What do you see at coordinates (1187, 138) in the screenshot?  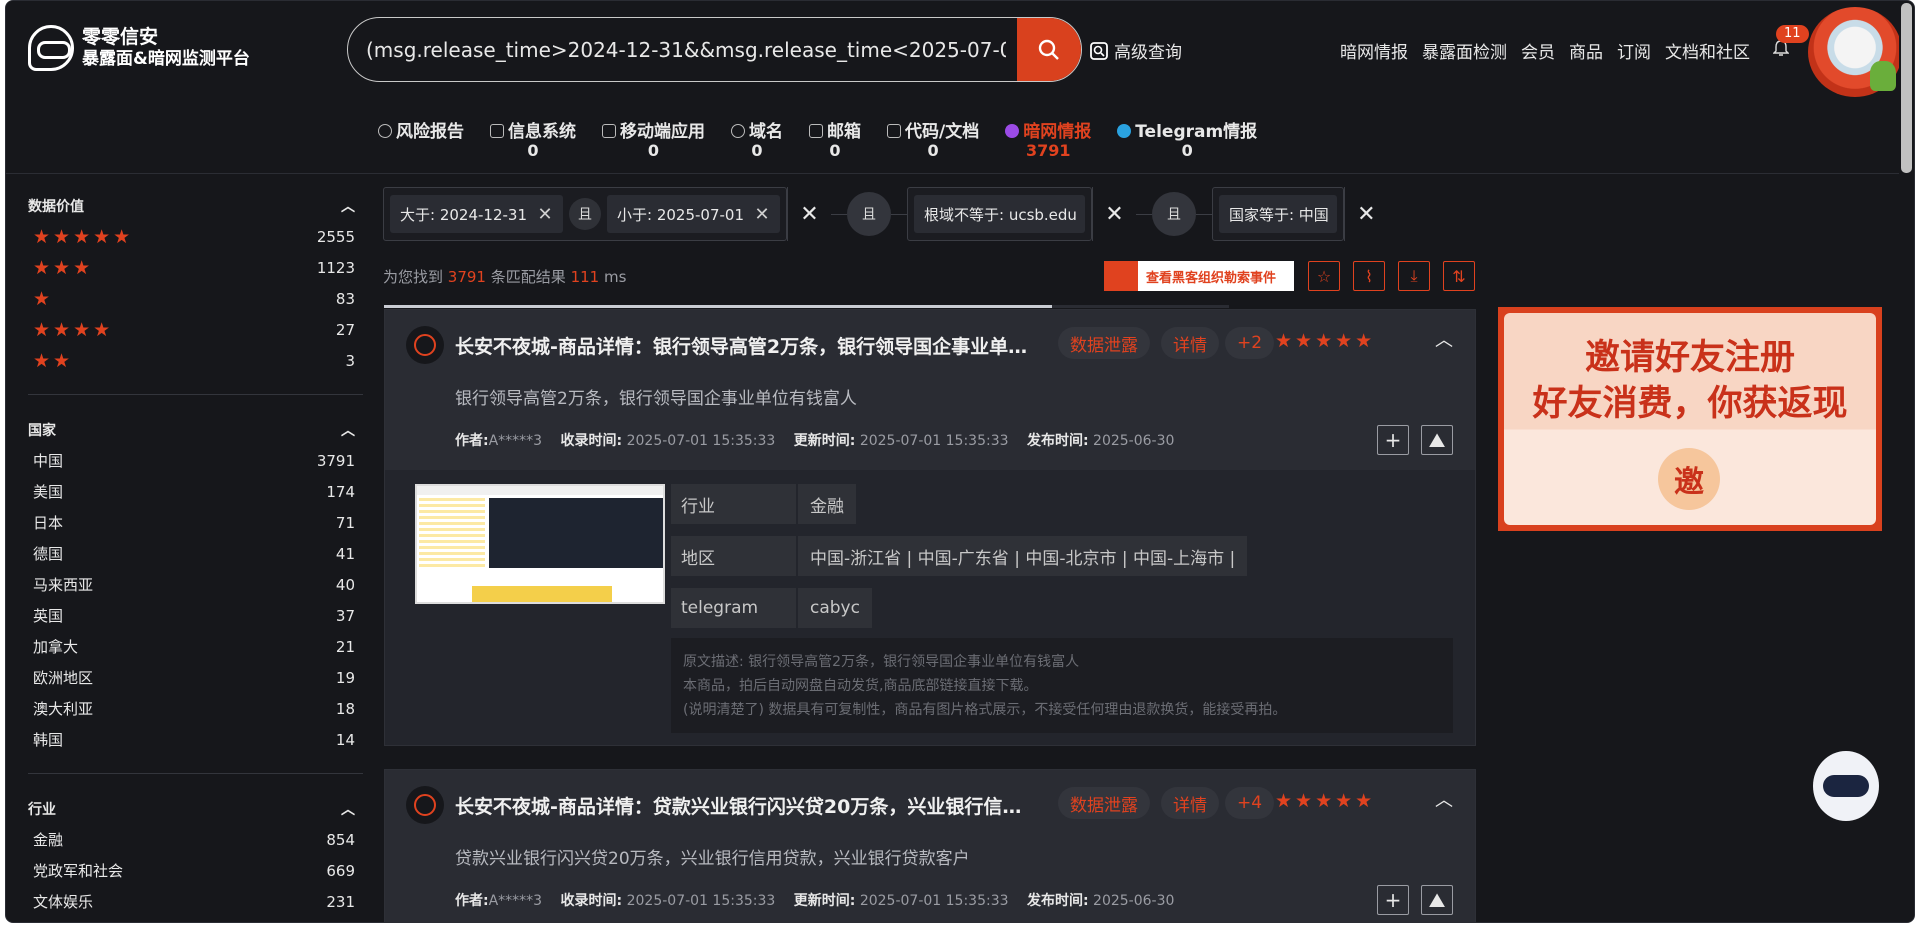 I see `tab-telegram-intel: Telegram情报 0` at bounding box center [1187, 138].